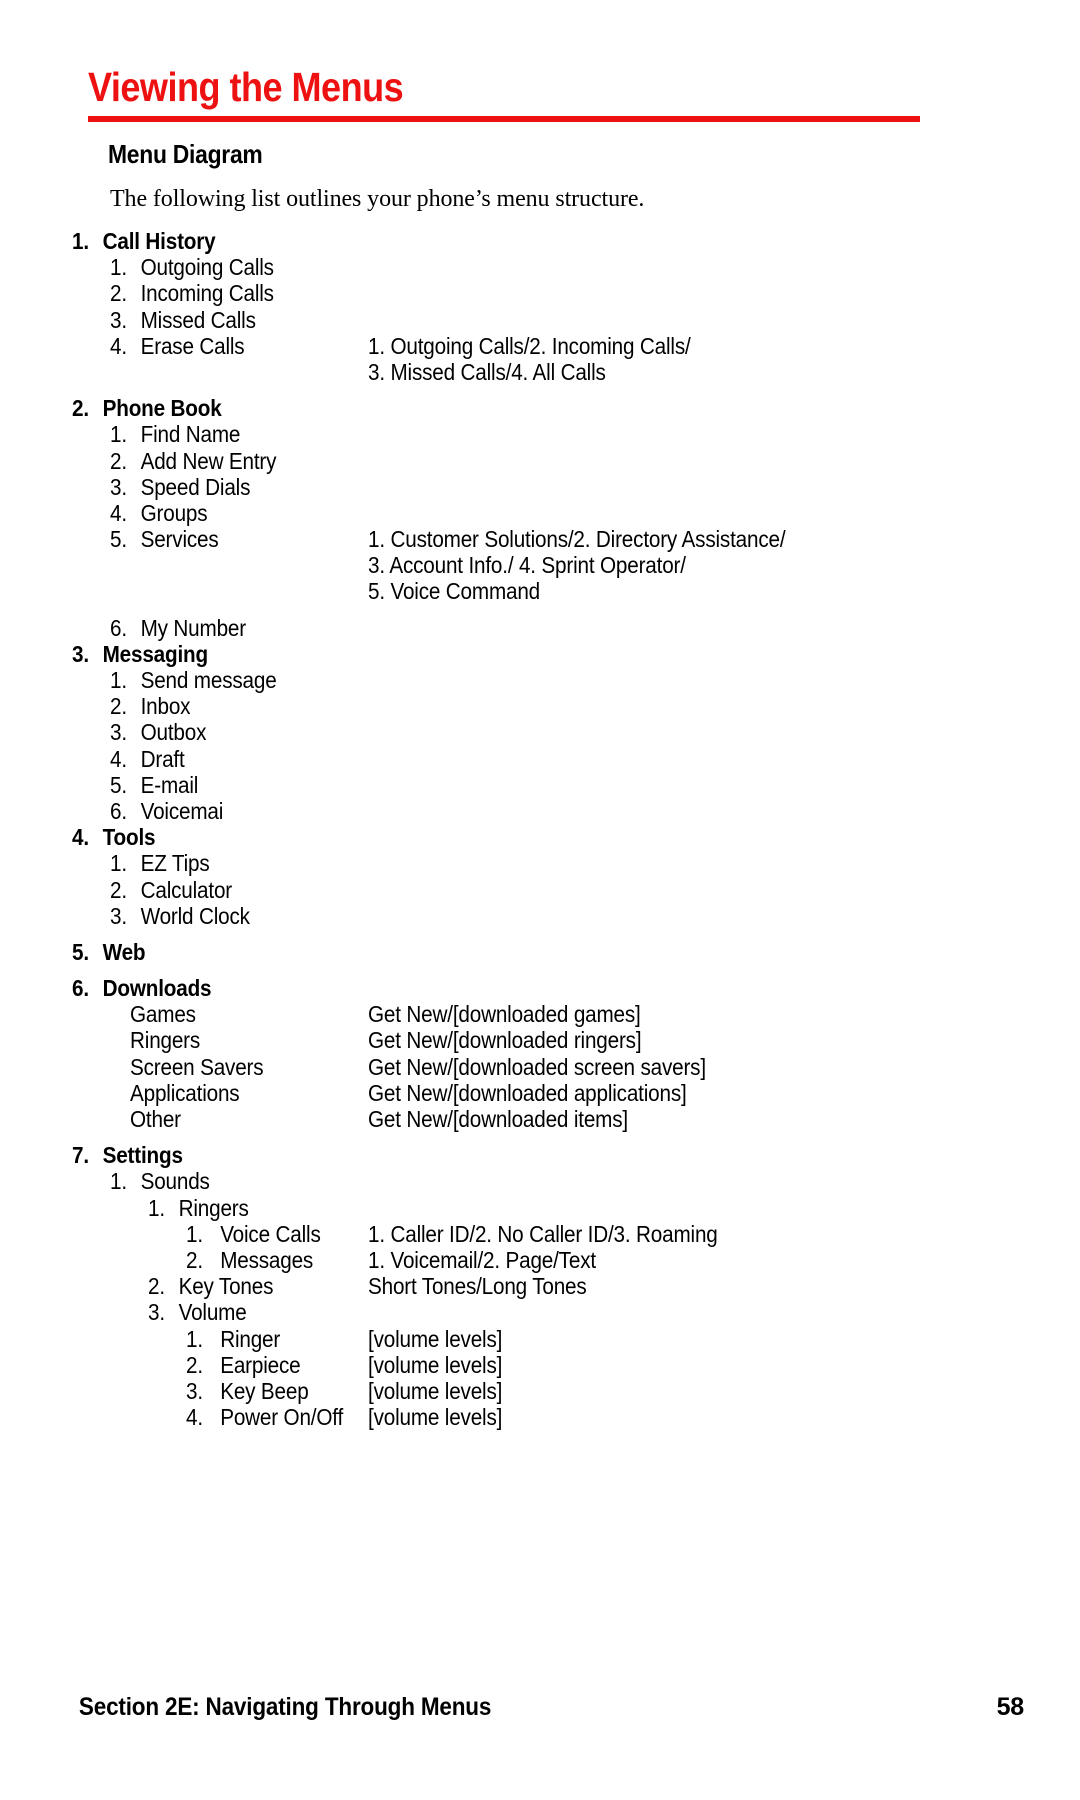 This screenshot has height=1800, width=1080. Describe the element at coordinates (540, 952) in the screenshot. I see `menu-outline-row: 5. Web` at that location.